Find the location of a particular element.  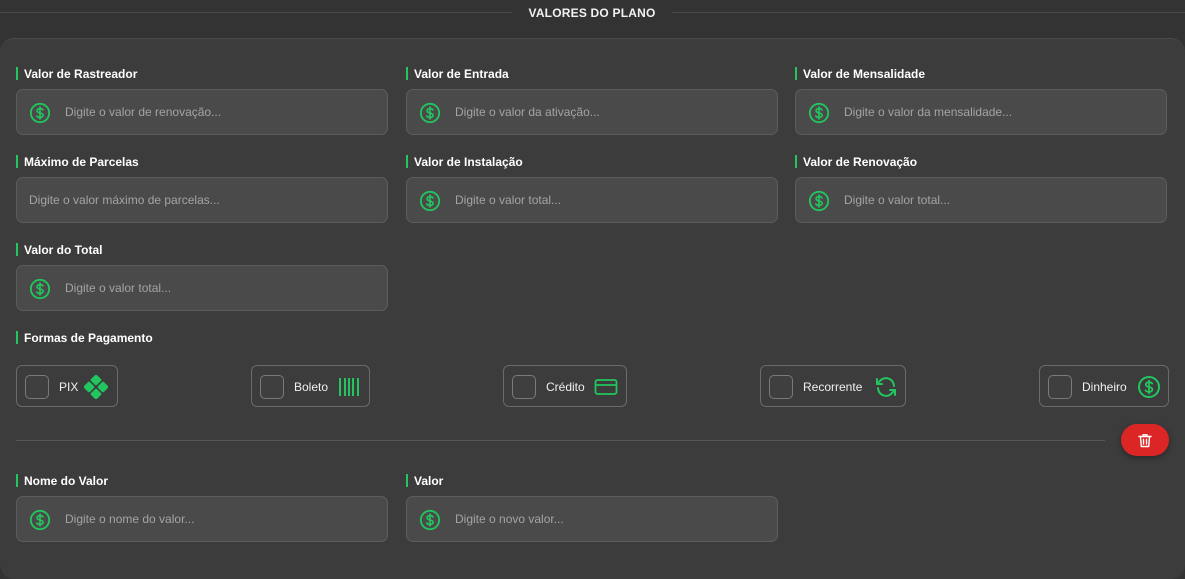

renovacao-label: Valor de Renovação is located at coordinates (856, 162).